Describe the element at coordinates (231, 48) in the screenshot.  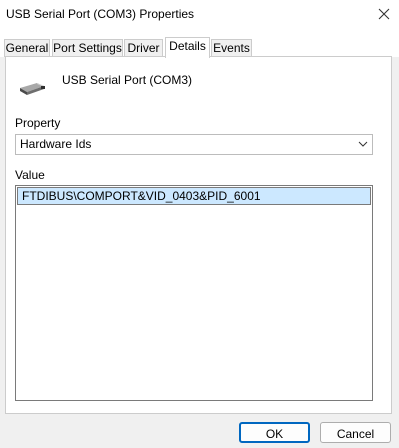
I see `tab-events: Events` at that location.